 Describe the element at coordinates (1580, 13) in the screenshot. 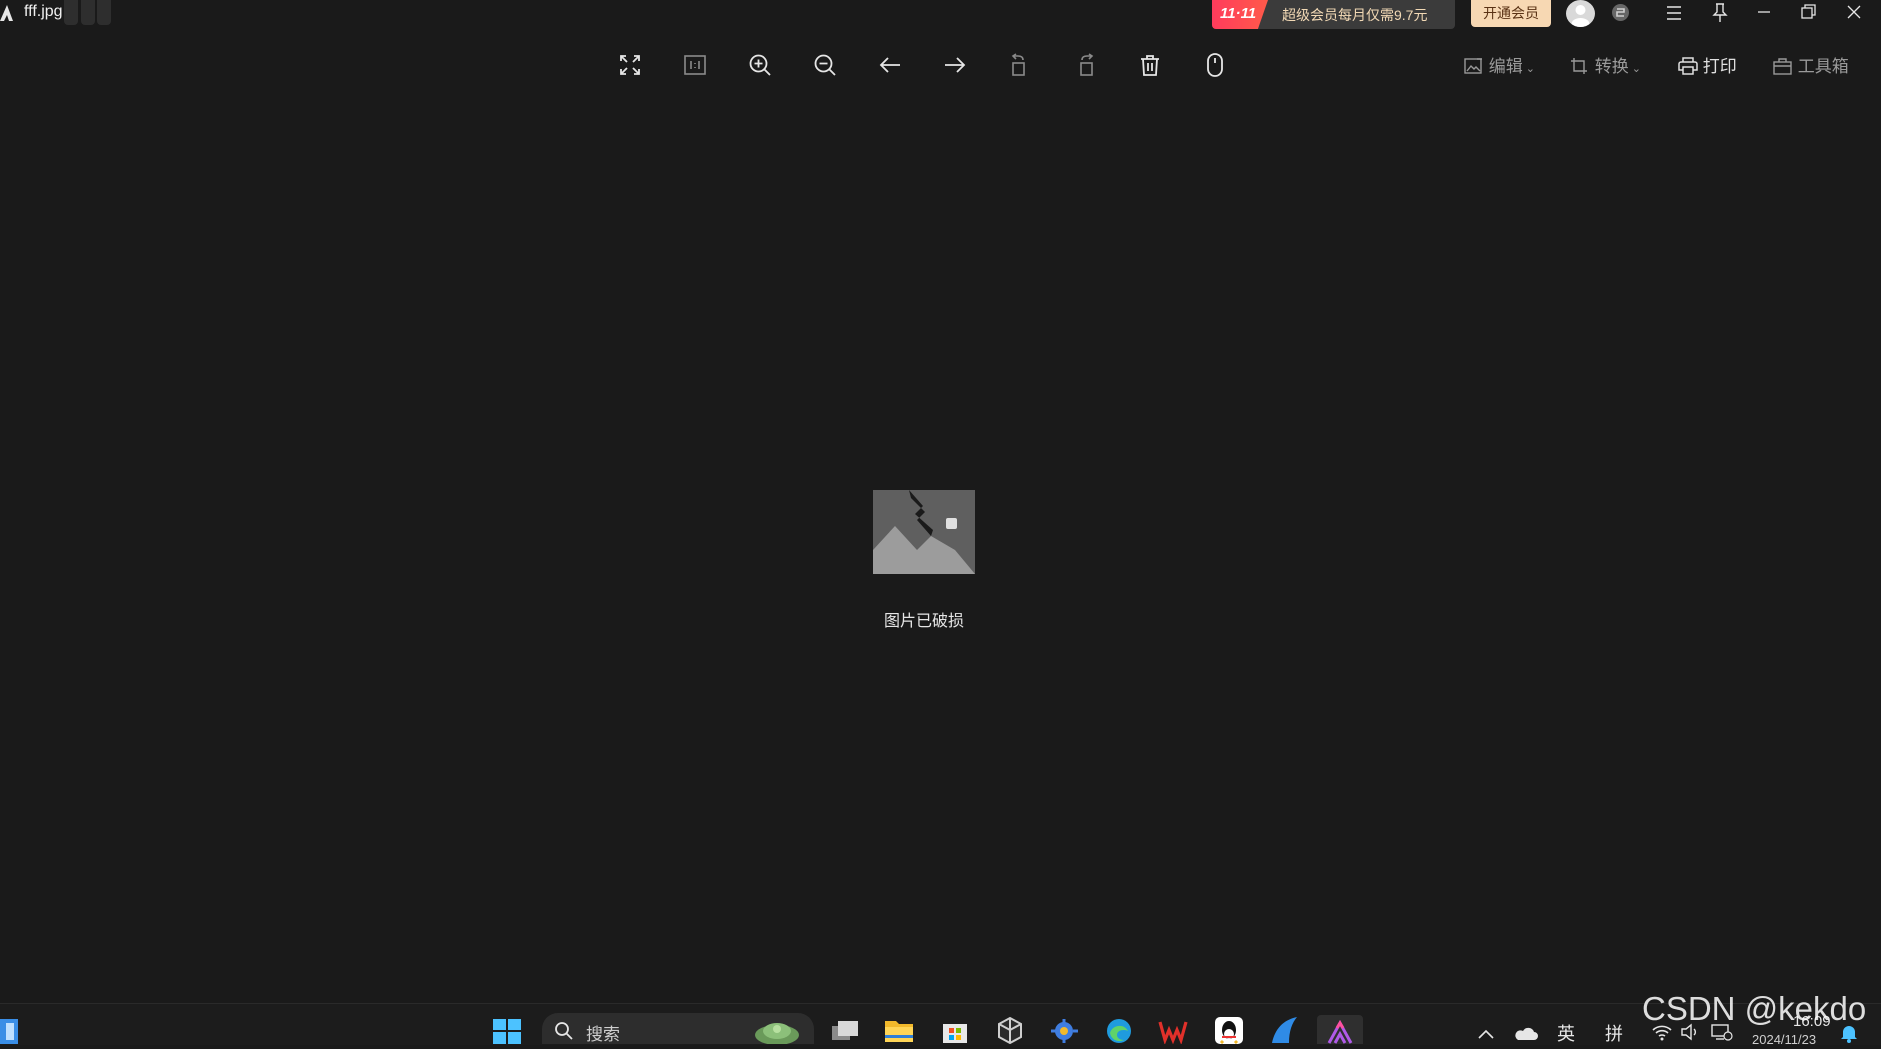

I see `avatar` at that location.